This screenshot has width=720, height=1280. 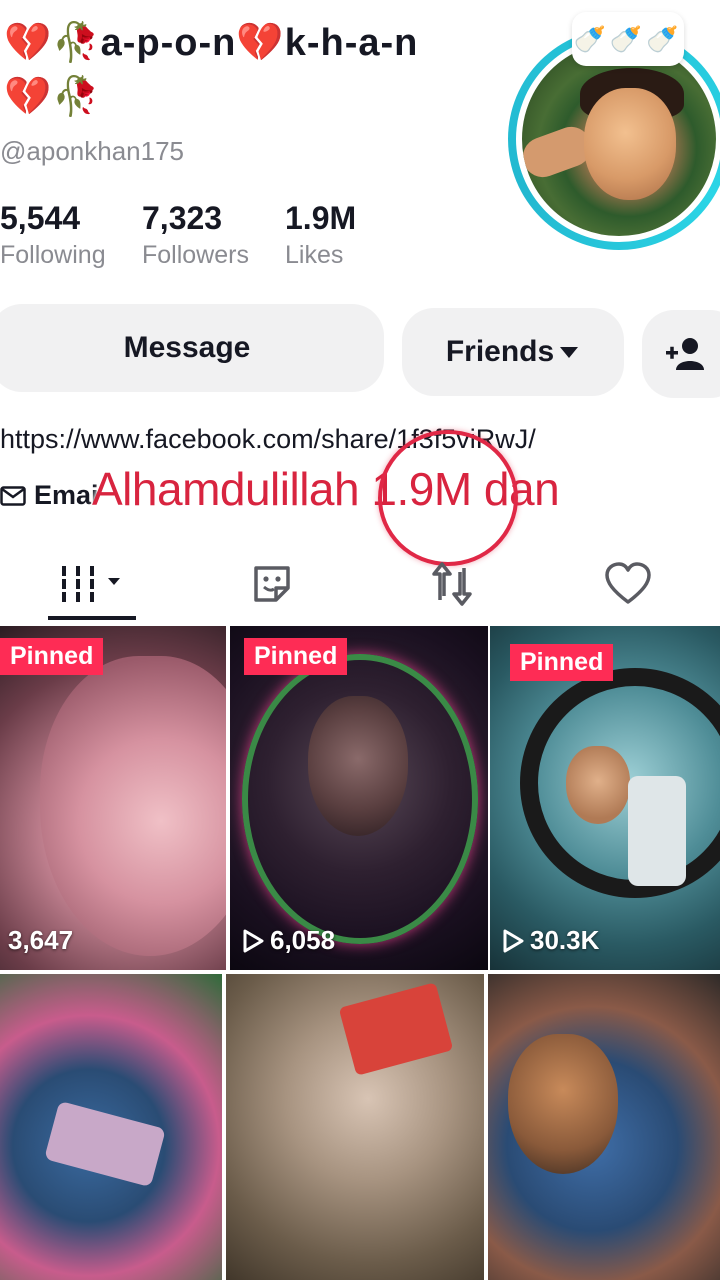 What do you see at coordinates (53, 255) in the screenshot?
I see `following-label: Following` at bounding box center [53, 255].